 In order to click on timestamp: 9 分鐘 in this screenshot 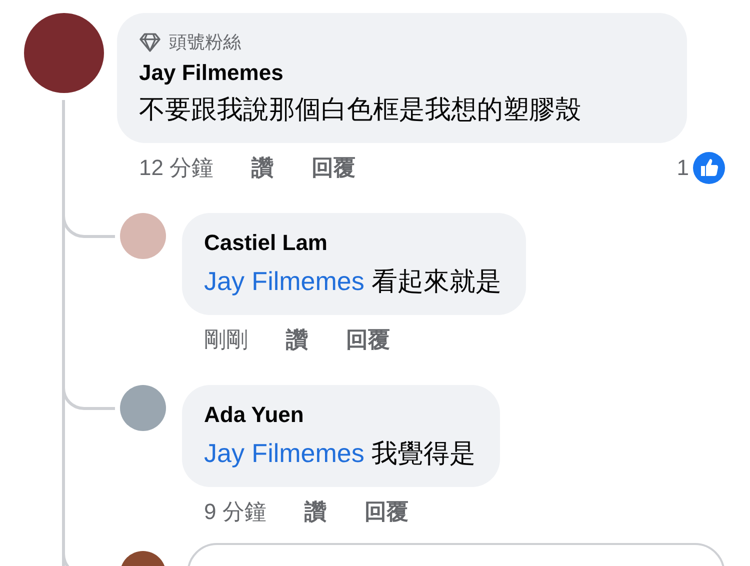, I will do `click(235, 512)`.